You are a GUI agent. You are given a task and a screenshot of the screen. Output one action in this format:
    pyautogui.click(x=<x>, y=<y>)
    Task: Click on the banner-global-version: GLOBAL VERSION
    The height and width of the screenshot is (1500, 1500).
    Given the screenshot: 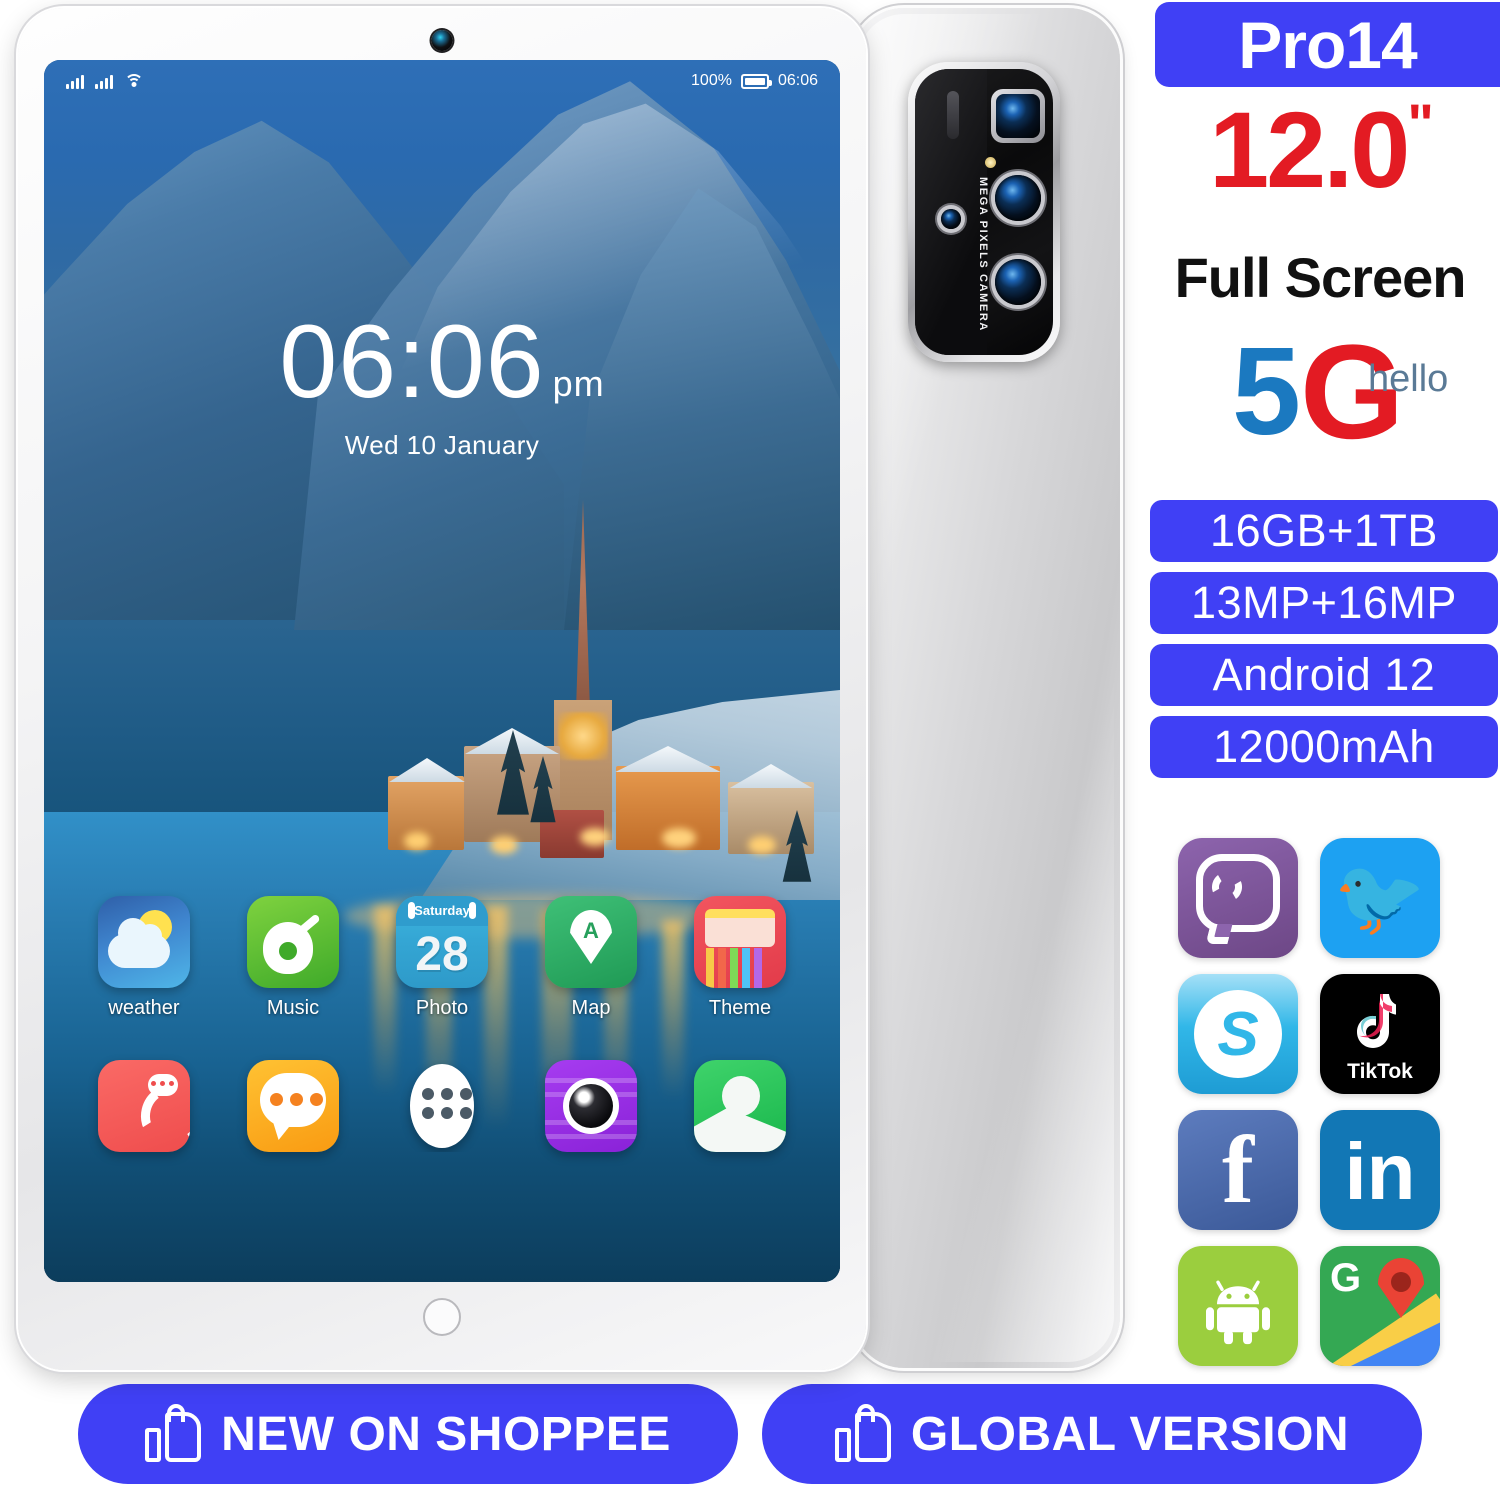 What is the action you would take?
    pyautogui.click(x=1092, y=1434)
    